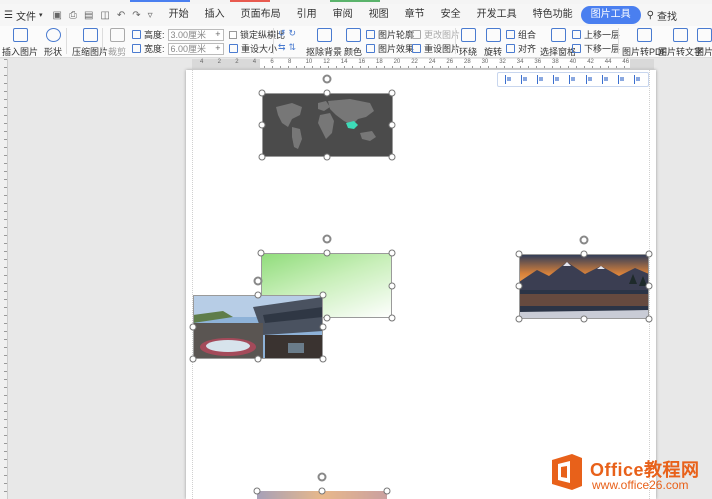 Image resolution: width=712 pixels, height=499 pixels. I want to click on print-icon: ⎙, so click(73, 15).